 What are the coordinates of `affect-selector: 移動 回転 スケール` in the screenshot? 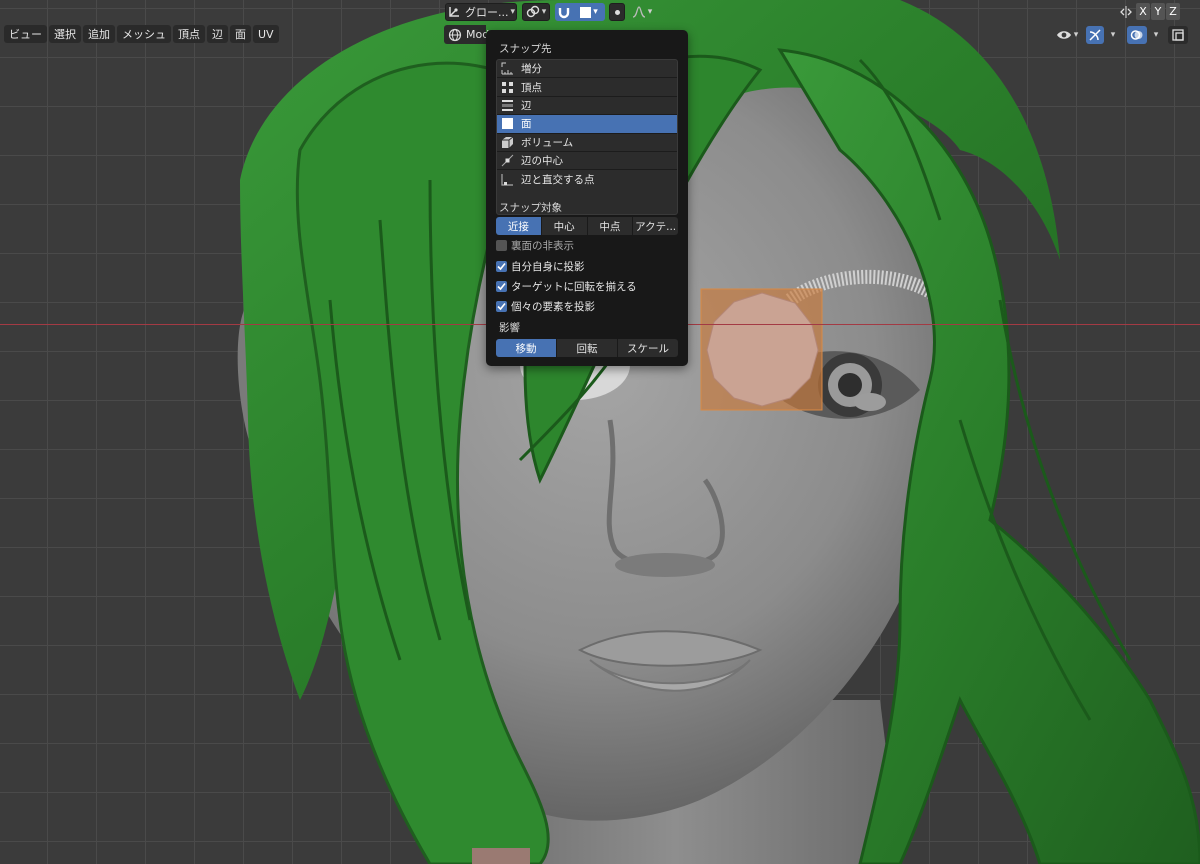 It's located at (587, 348).